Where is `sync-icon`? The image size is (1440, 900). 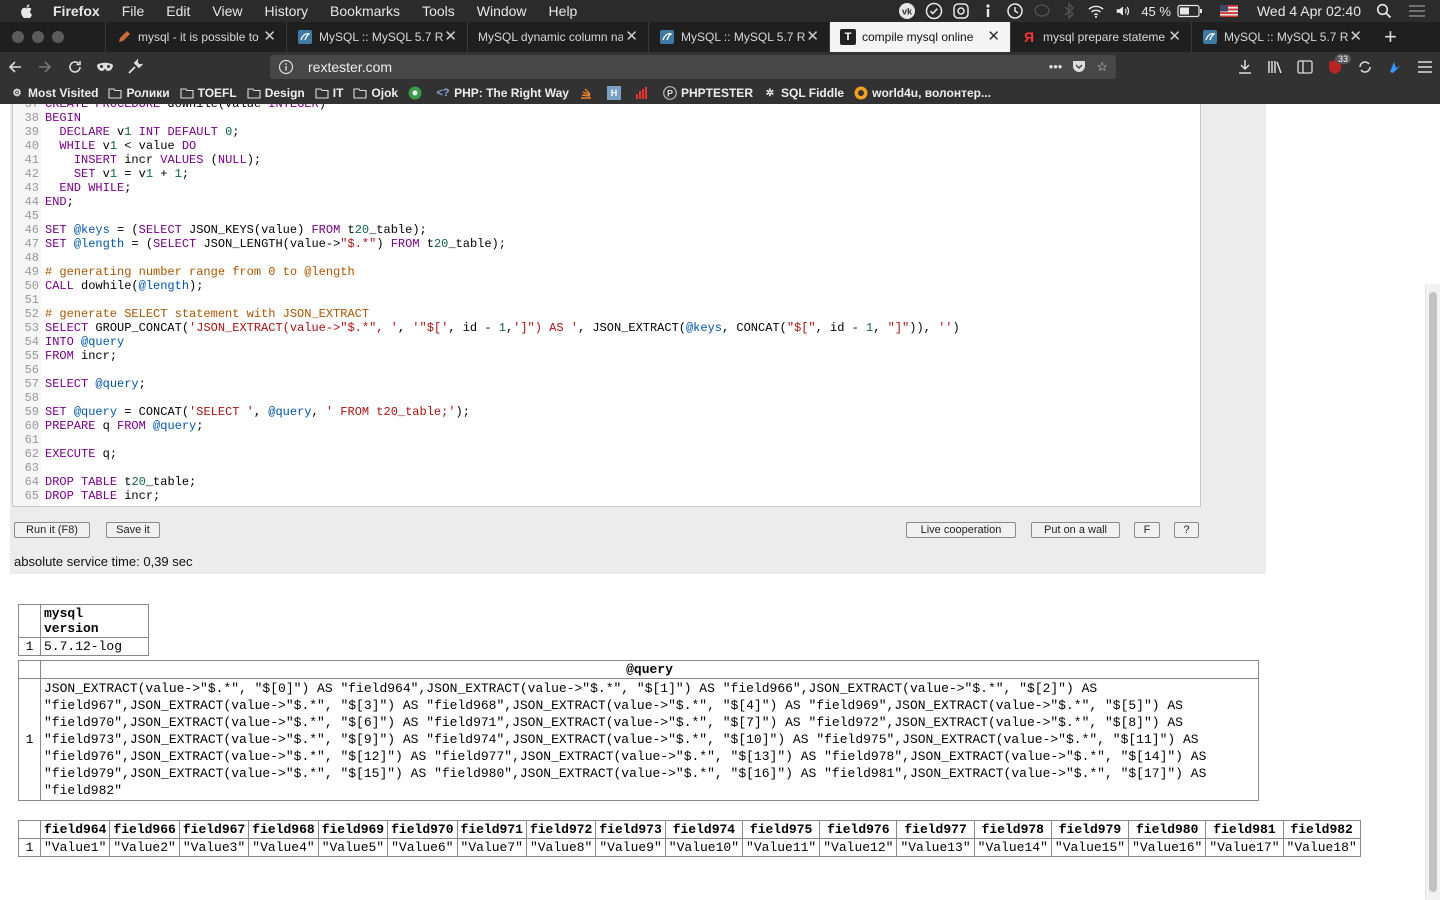
sync-icon is located at coordinates (1365, 67).